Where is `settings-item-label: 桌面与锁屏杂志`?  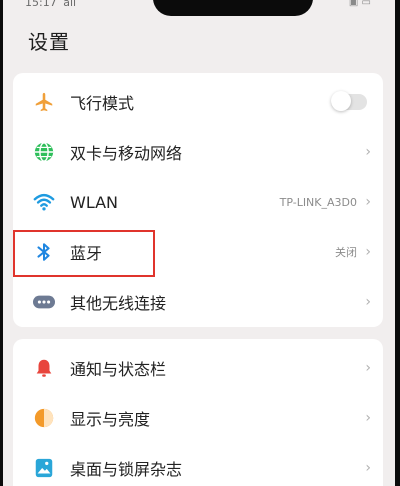 settings-item-label: 桌面与锁屏杂志 is located at coordinates (126, 469).